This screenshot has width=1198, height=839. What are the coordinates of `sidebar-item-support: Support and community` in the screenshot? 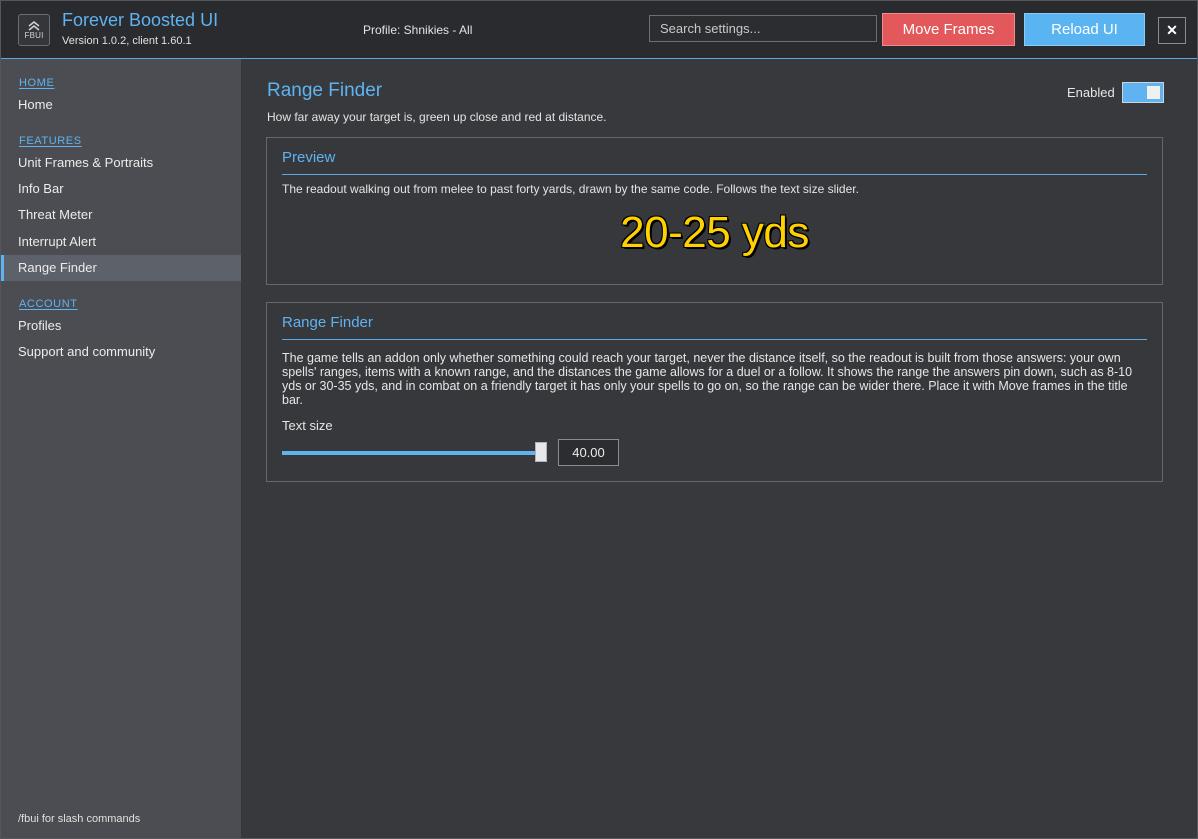 It's located at (121, 352).